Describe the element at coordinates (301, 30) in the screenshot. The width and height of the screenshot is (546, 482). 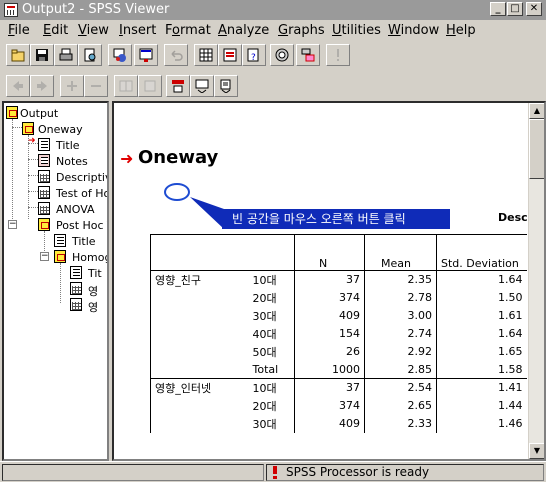
I see `menu-graphs: Graphs` at that location.